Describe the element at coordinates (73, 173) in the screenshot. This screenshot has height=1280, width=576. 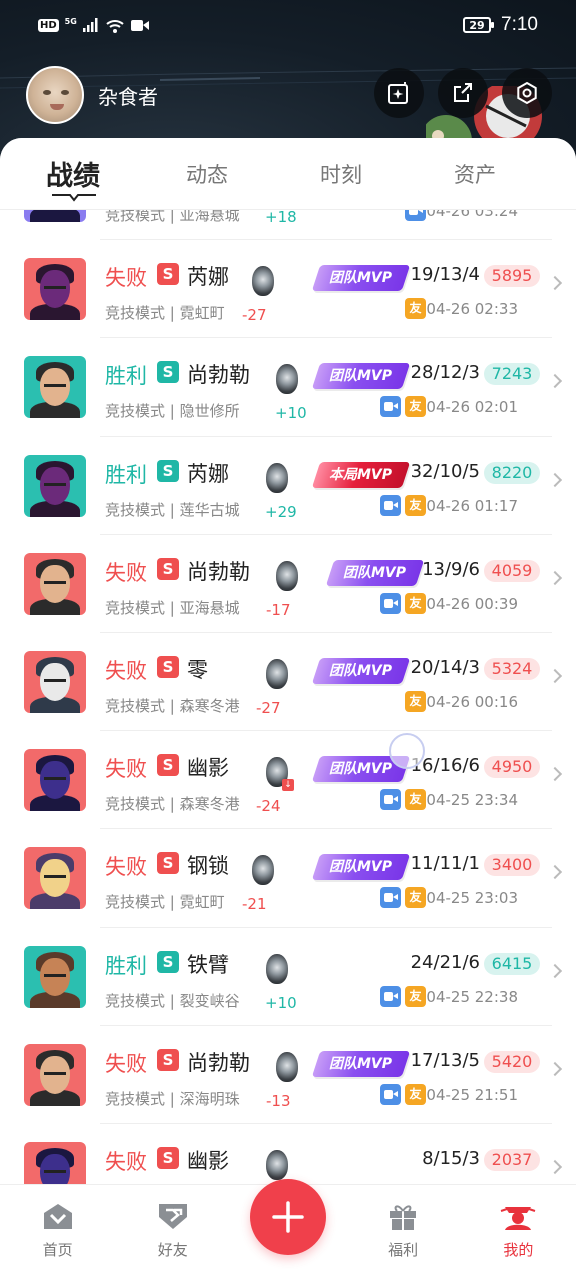
I see `tab-record: 战绩` at that location.